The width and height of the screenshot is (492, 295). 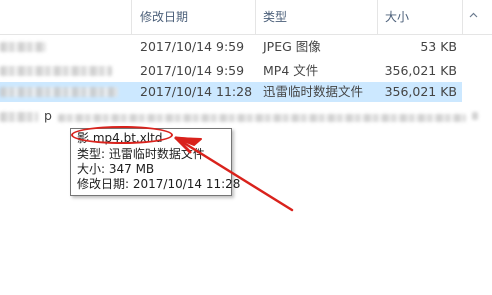 I want to click on annotation-arrow-icon, so click(x=234, y=174).